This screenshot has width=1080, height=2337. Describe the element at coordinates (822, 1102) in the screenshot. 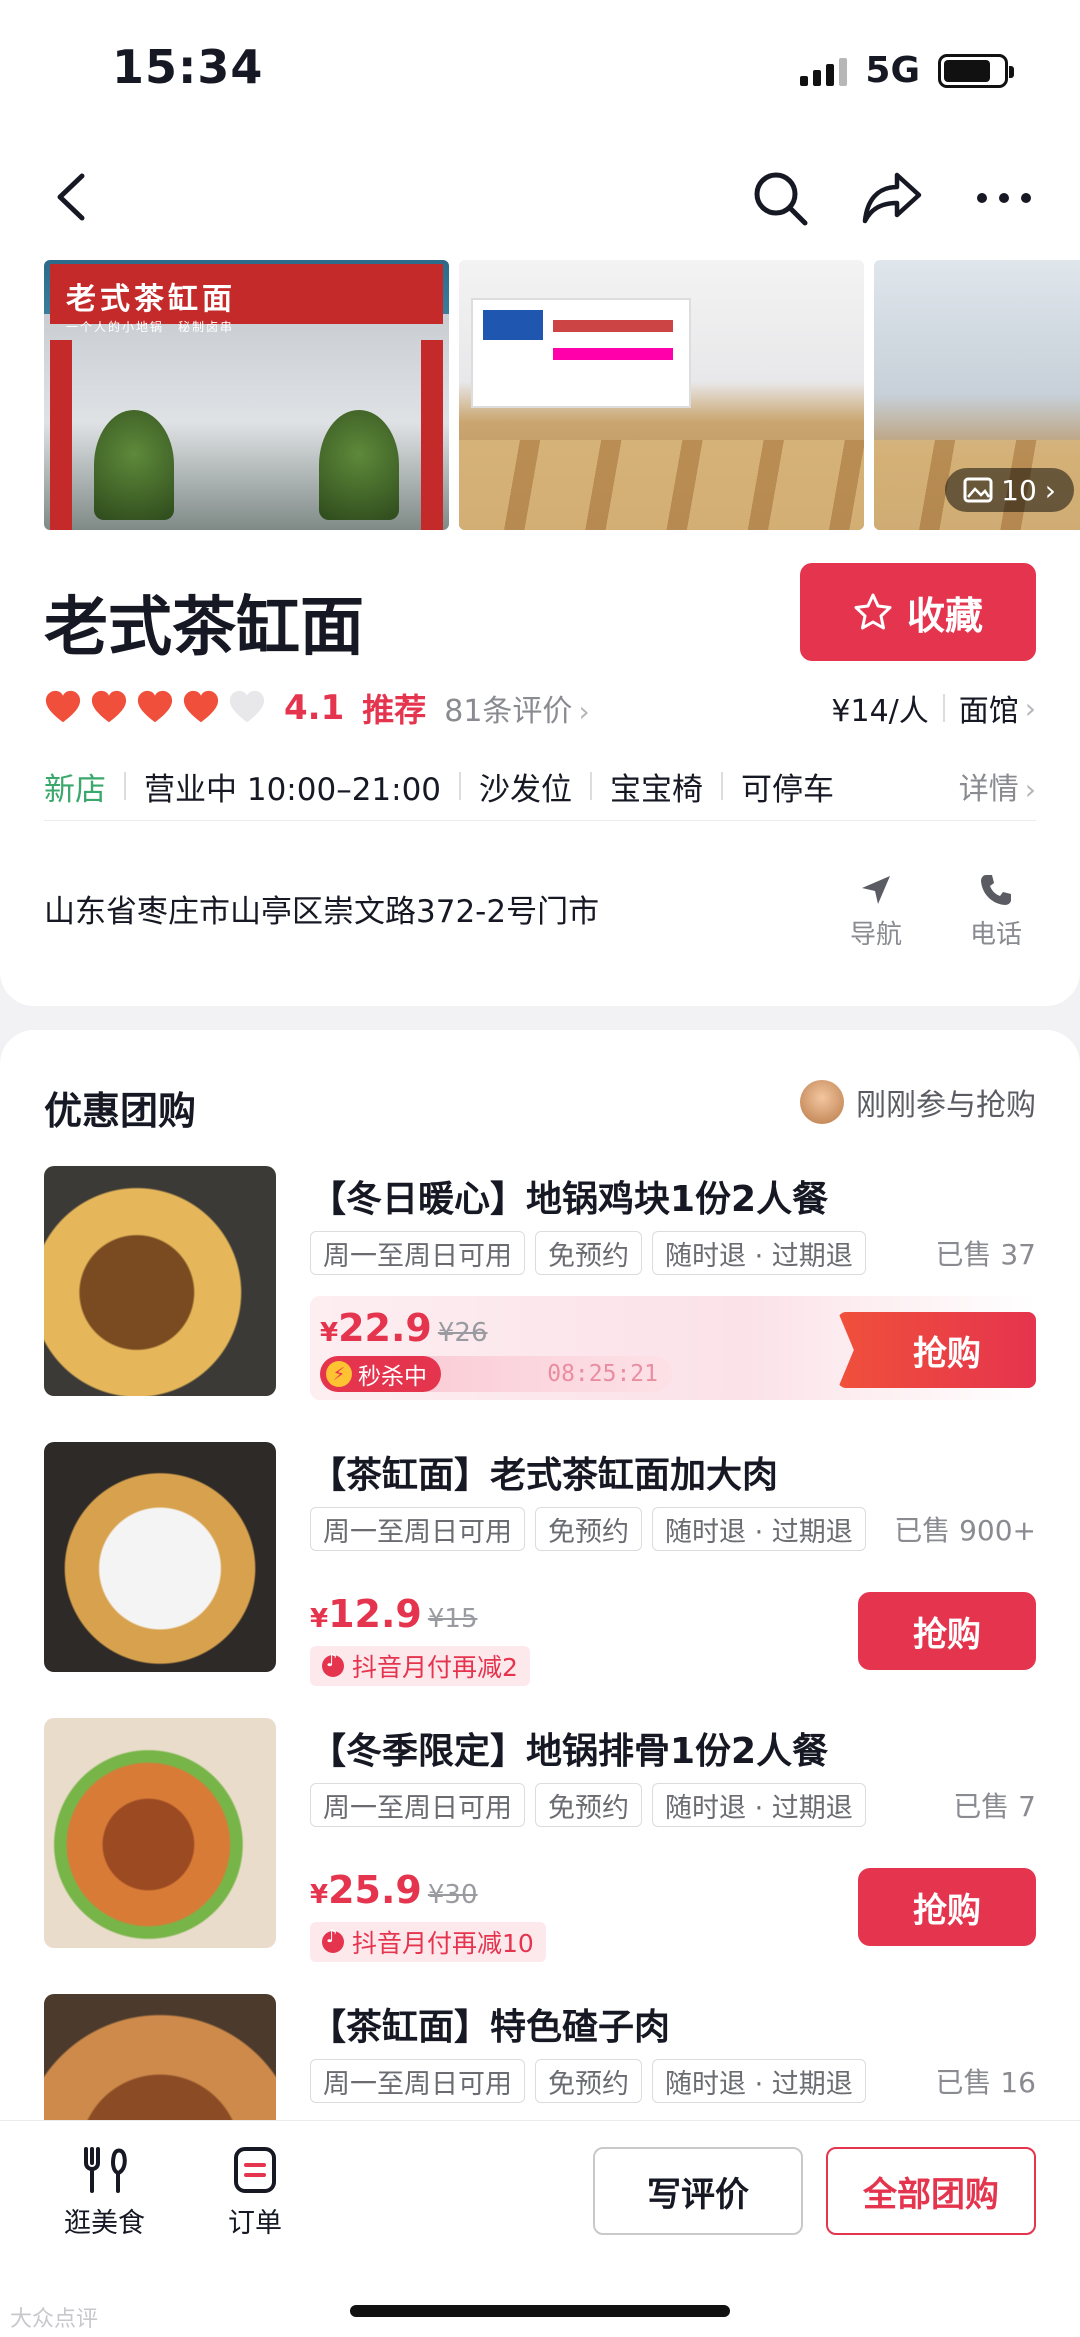

I see `avatar` at that location.